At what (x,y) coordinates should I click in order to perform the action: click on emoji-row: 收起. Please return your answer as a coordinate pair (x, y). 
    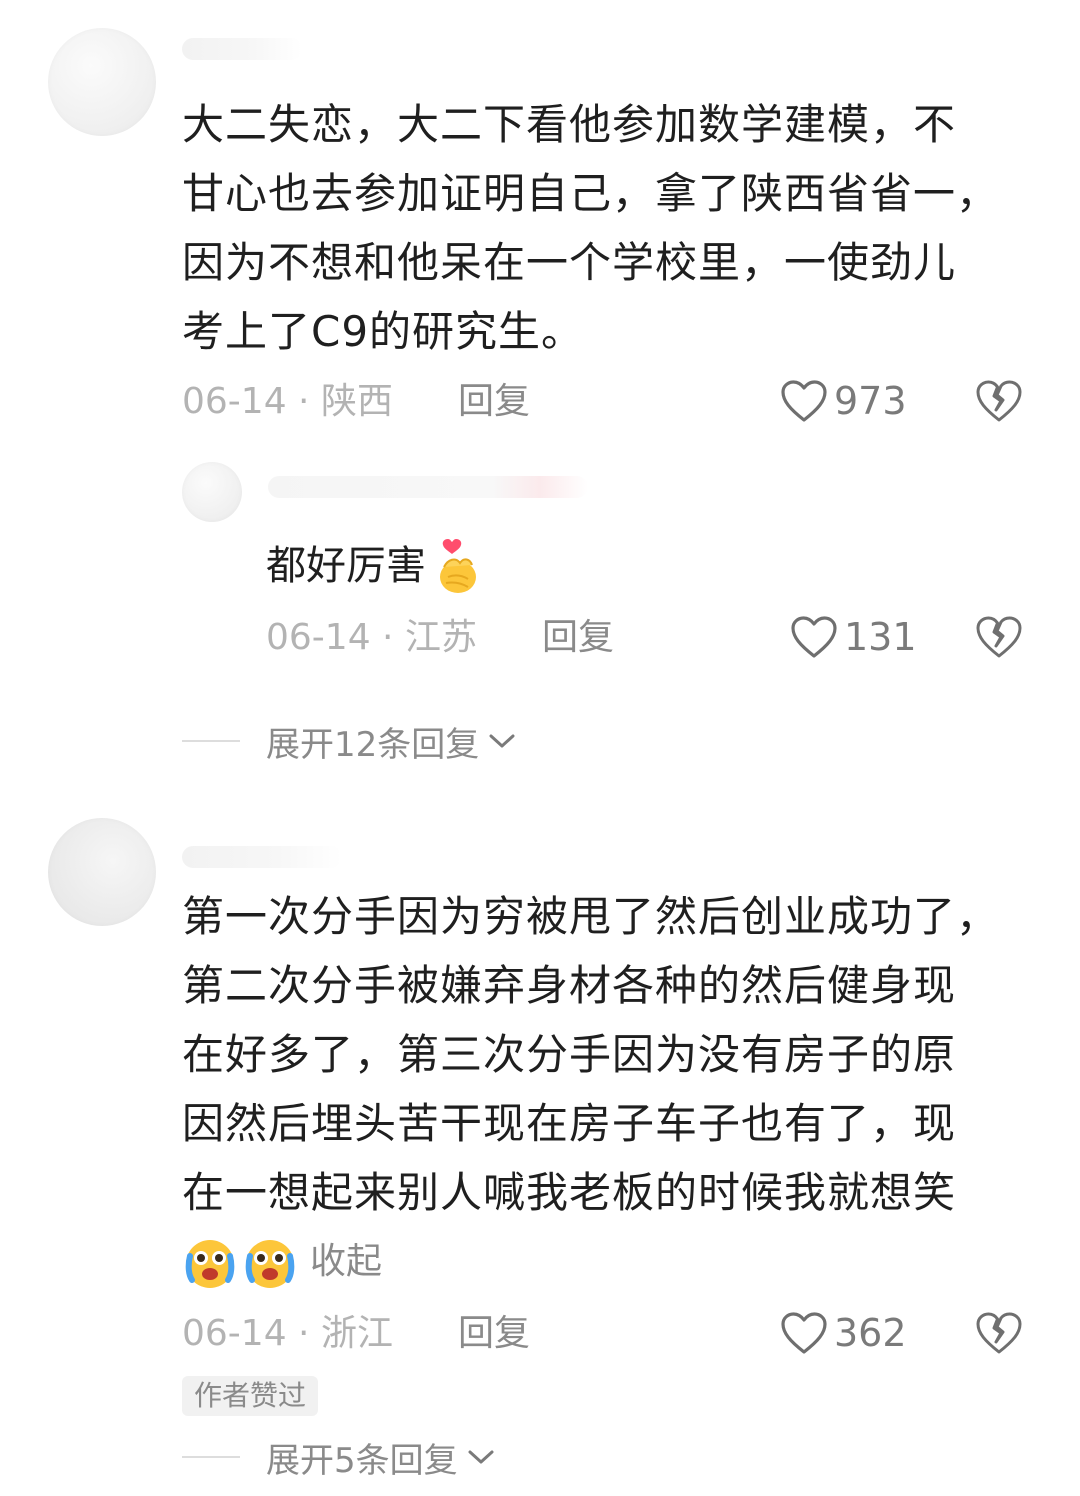
    Looking at the image, I should click on (282, 1262).